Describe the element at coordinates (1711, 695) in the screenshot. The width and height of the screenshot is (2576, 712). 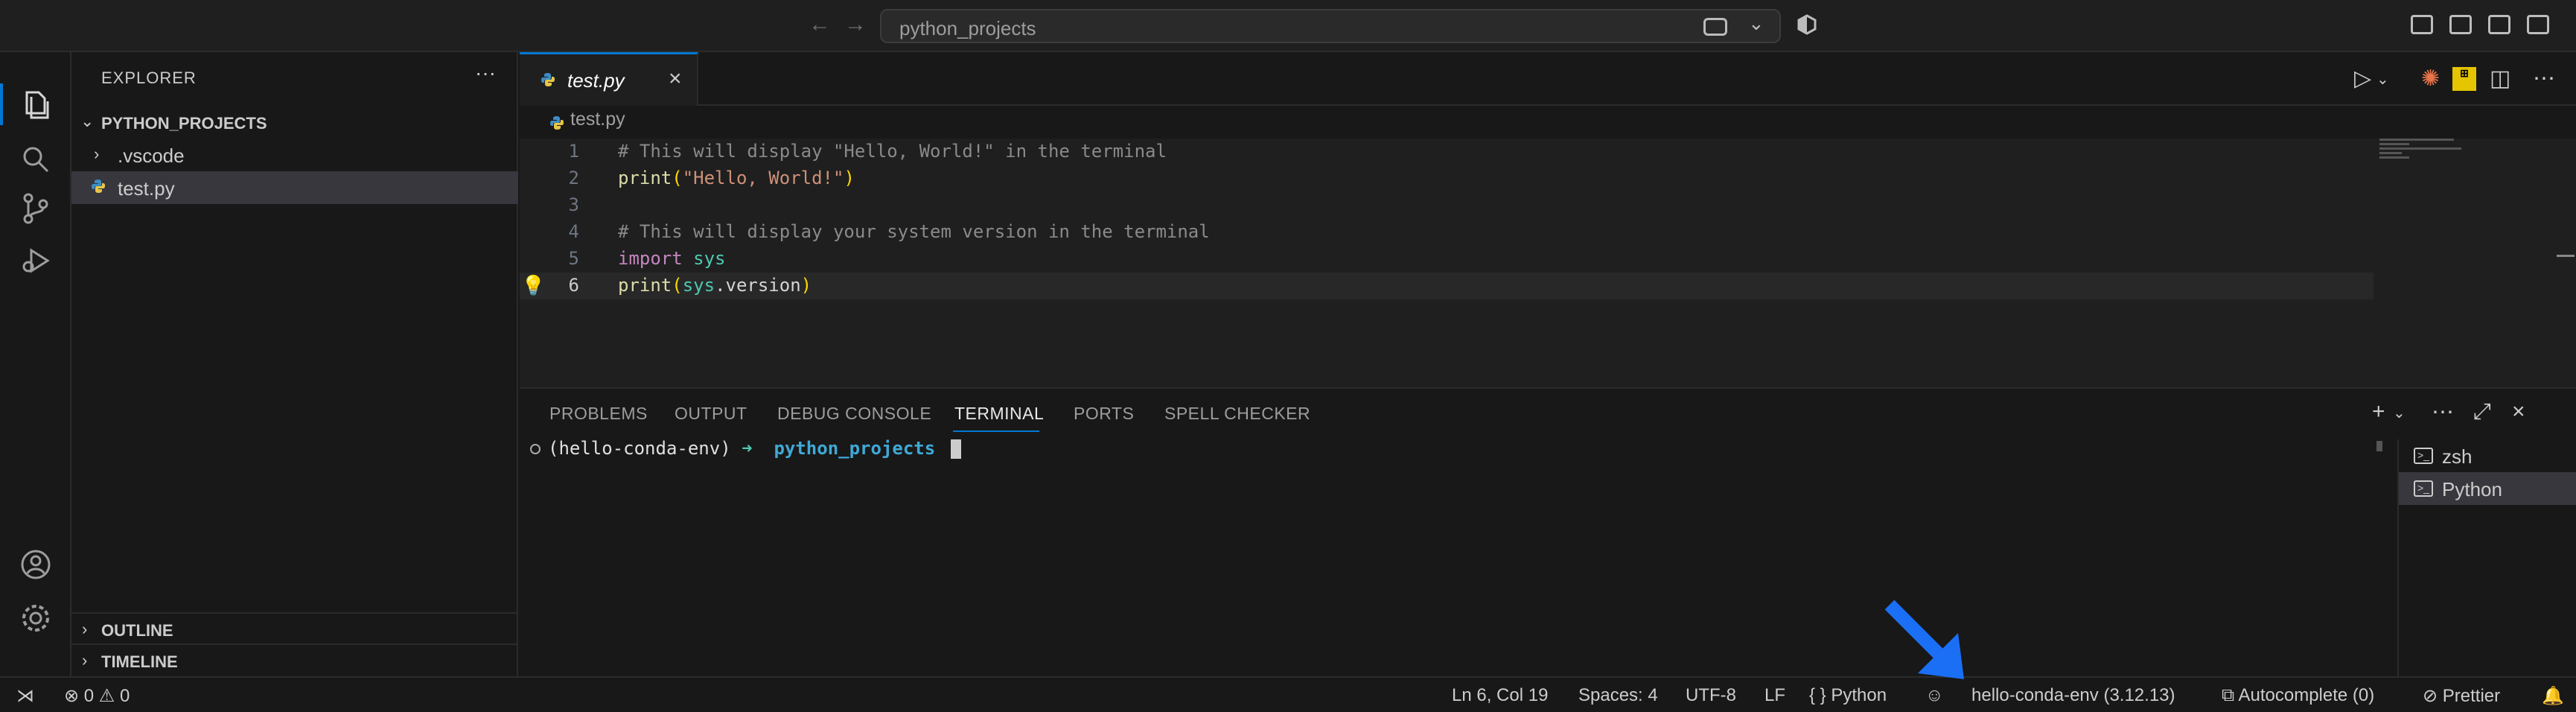
I see `encoding: UTF-8` at that location.